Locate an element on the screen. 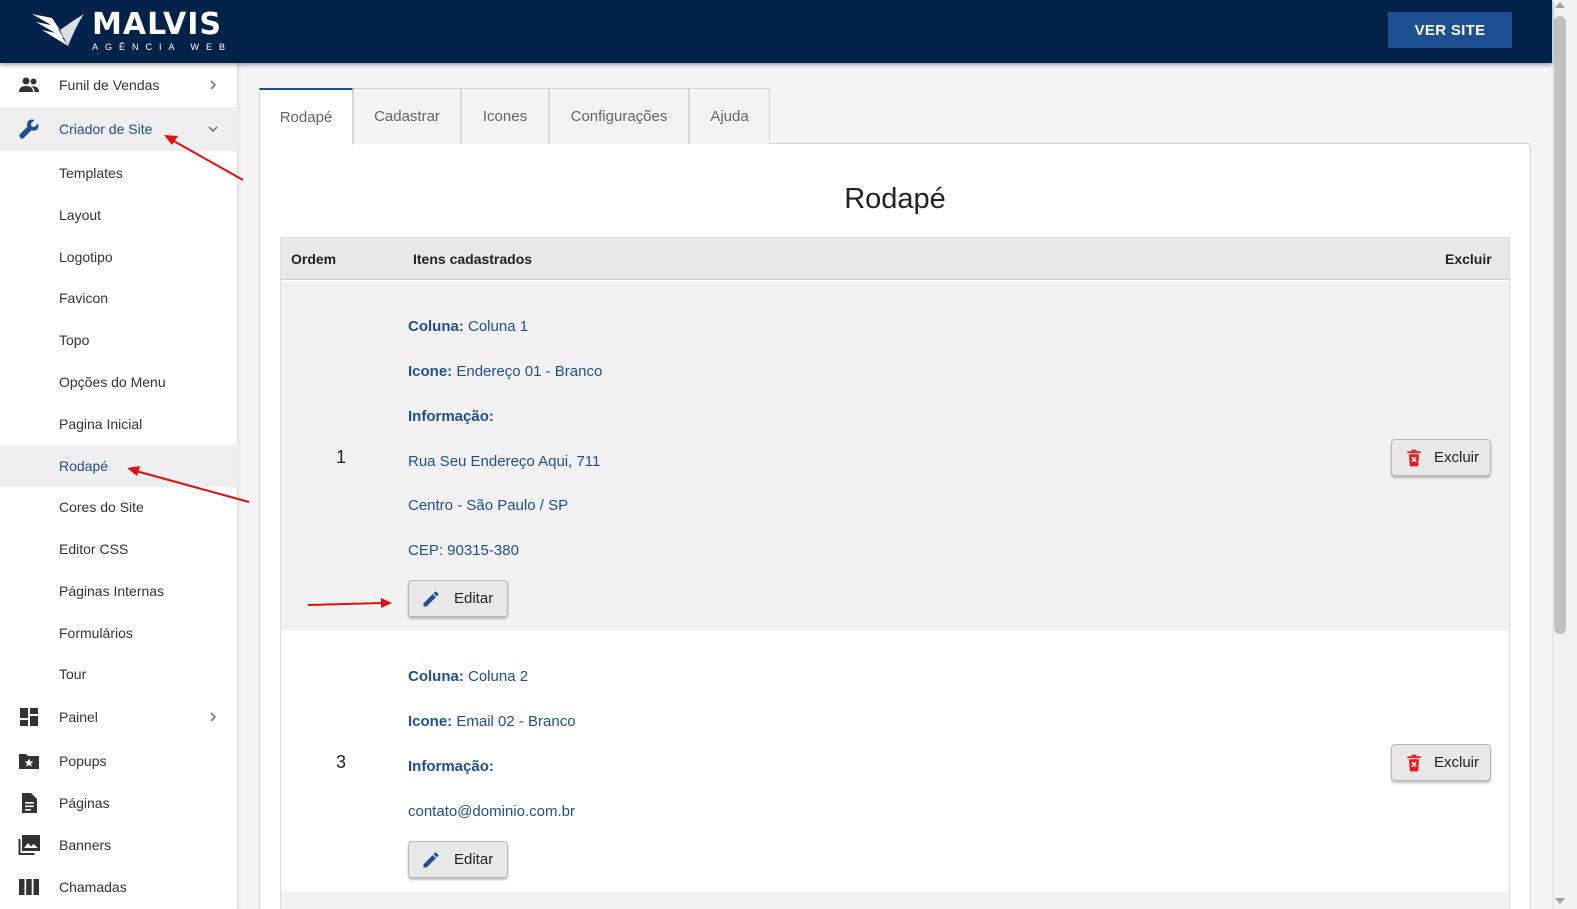 This screenshot has width=1577, height=909. icone-field: Icone: Email 02 - Branco is located at coordinates (492, 721).